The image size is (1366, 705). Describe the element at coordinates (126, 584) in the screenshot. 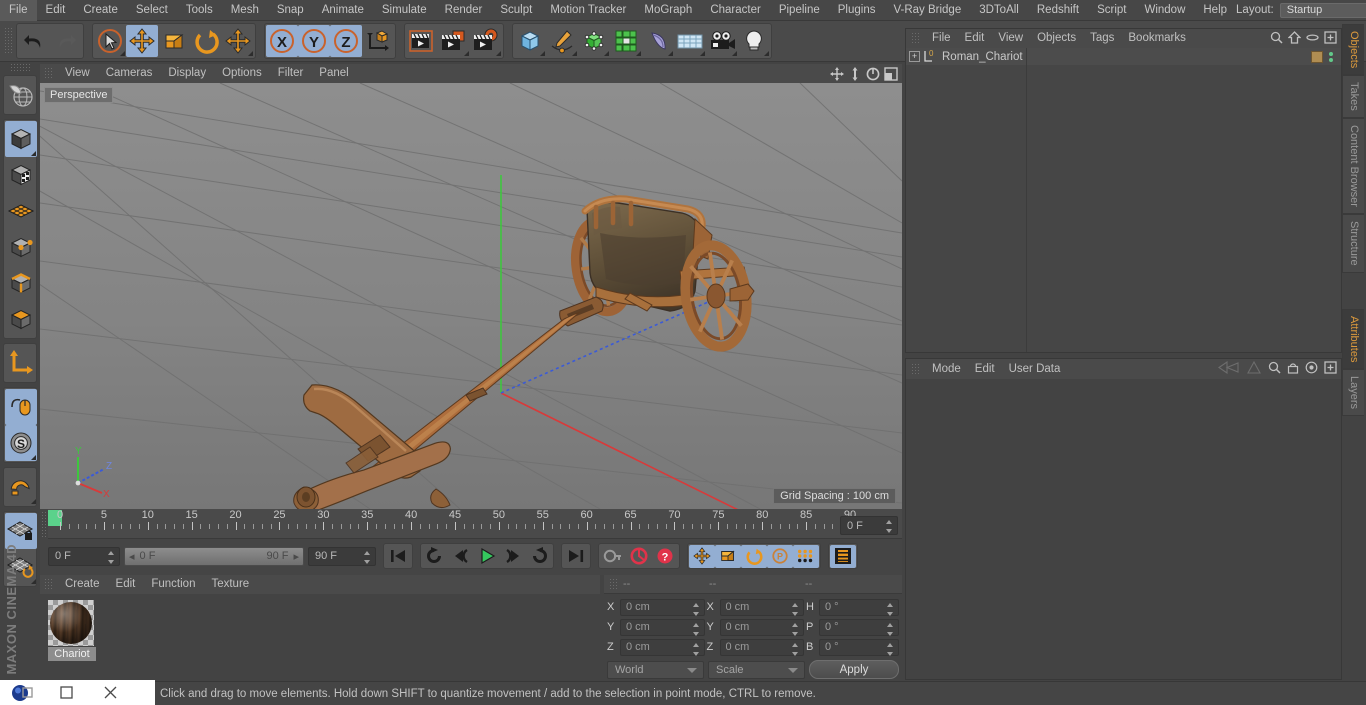

I see `material-menu-edit: Edit` at that location.